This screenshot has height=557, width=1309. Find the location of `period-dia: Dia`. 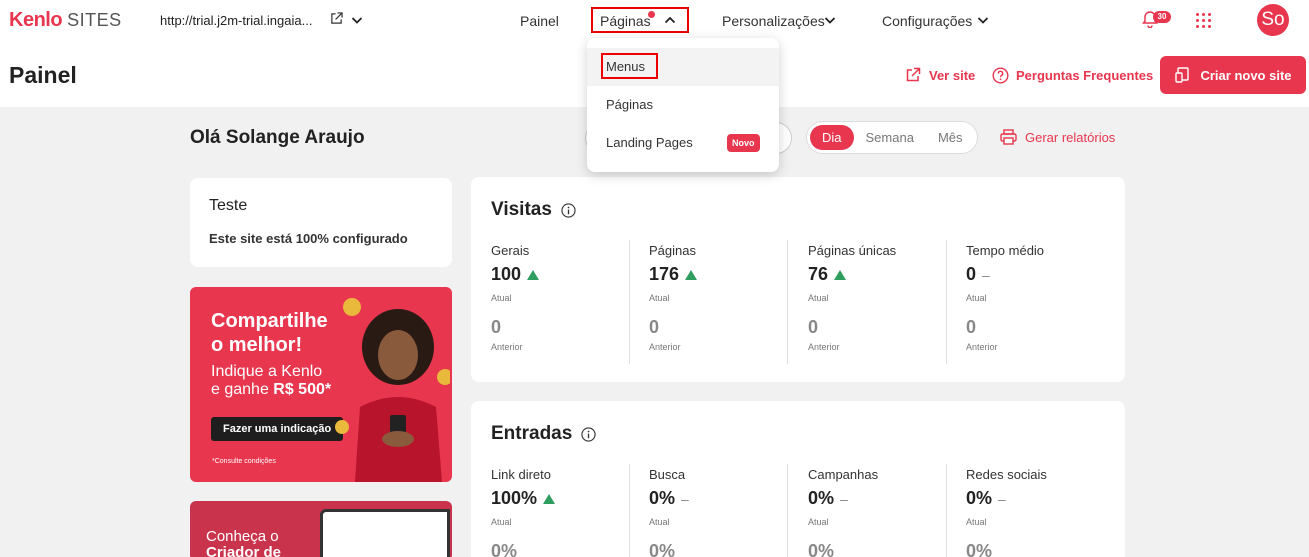

period-dia: Dia is located at coordinates (832, 137).